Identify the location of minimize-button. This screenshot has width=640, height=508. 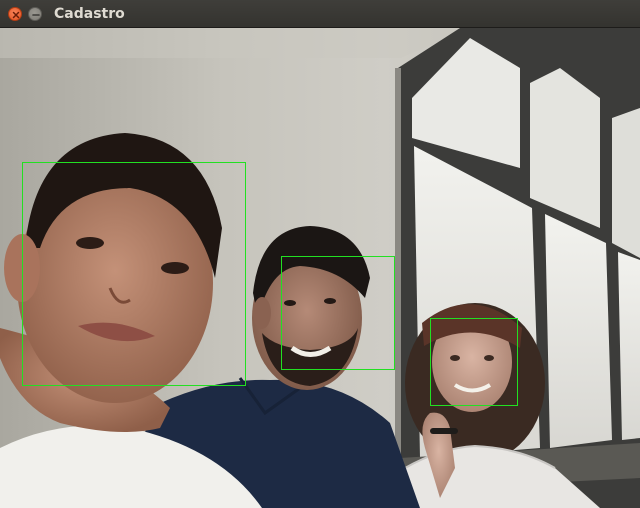
(35, 14).